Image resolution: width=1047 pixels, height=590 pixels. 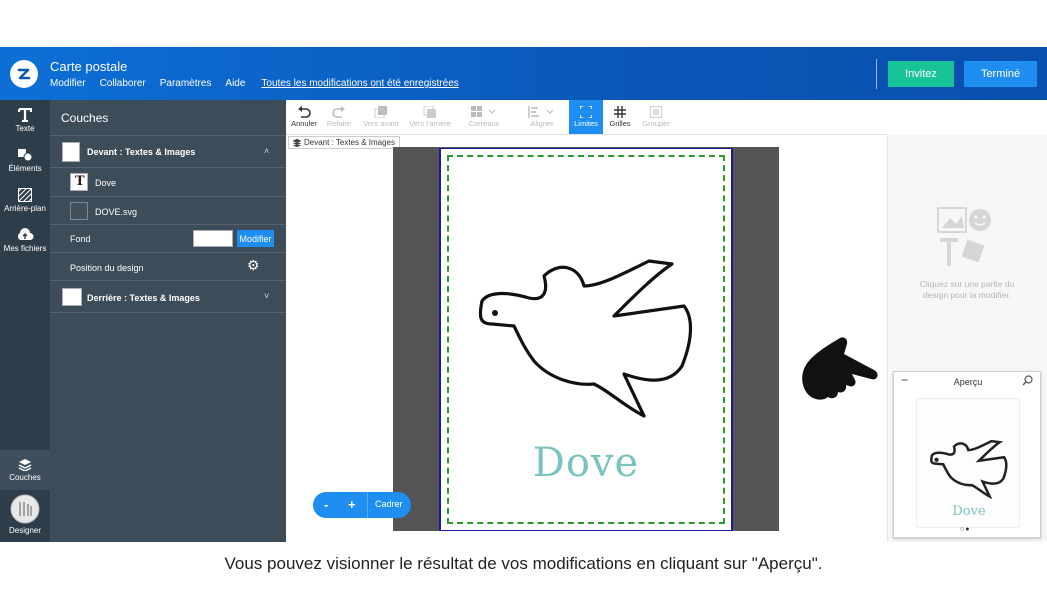 What do you see at coordinates (141, 152) in the screenshot?
I see `layer-group-front-label: Devant : Textes & Images` at bounding box center [141, 152].